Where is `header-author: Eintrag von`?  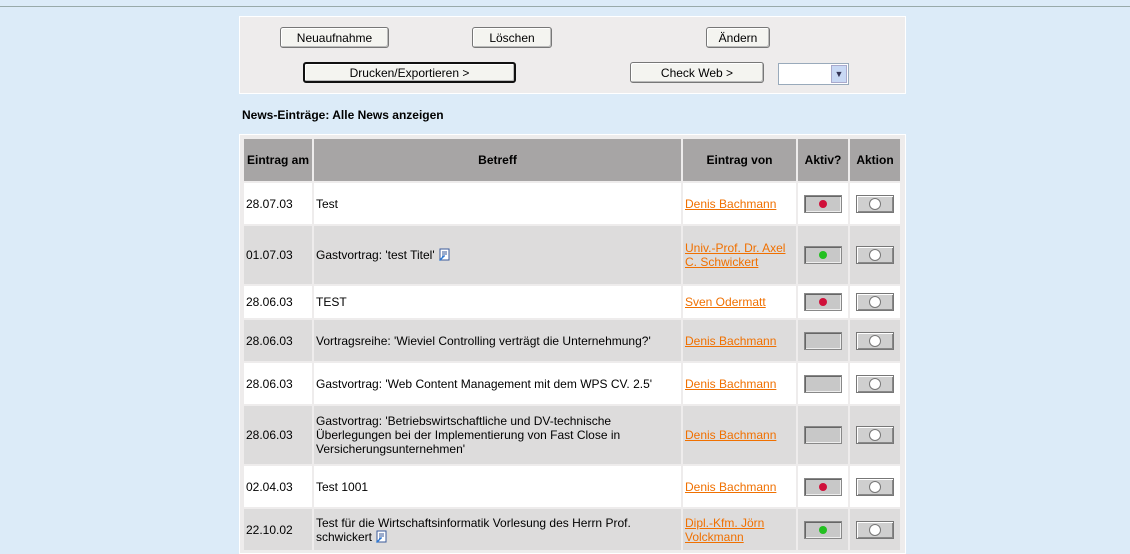
header-author: Eintrag von is located at coordinates (739, 160).